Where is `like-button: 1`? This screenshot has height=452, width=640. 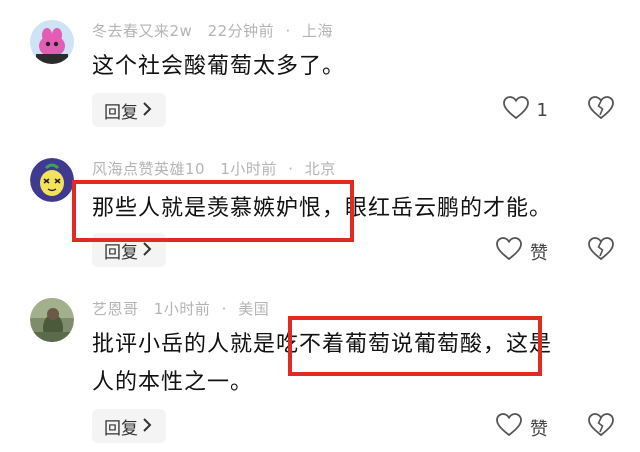 like-button: 1 is located at coordinates (525, 110).